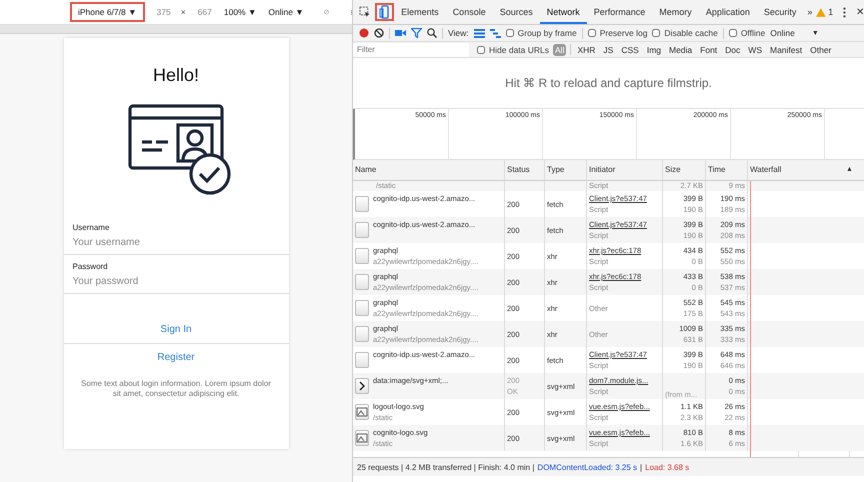  What do you see at coordinates (755, 50) in the screenshot?
I see `type-filter: WS` at bounding box center [755, 50].